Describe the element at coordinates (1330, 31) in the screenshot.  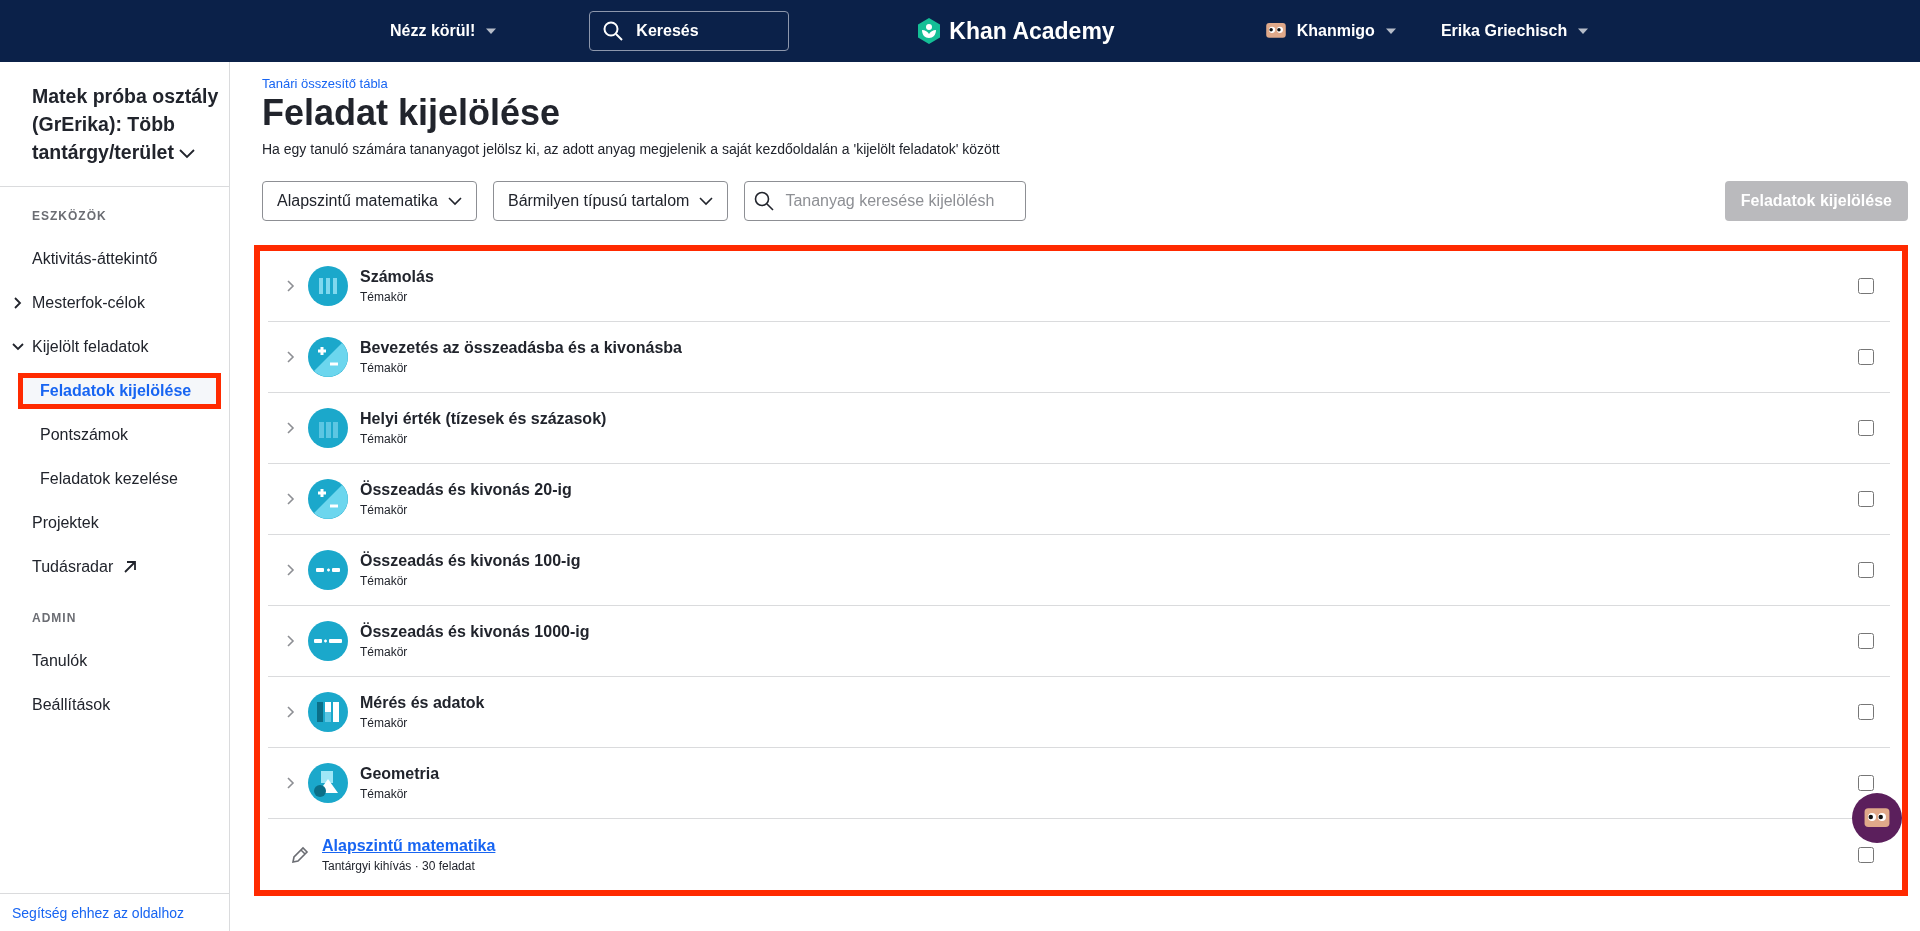
I see `khanmigo-menu: Khanmigo` at that location.